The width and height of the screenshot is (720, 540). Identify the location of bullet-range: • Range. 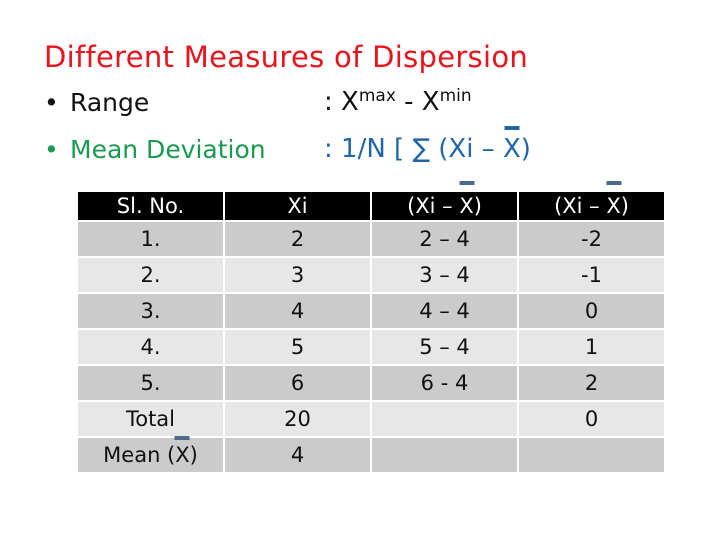
(96, 102).